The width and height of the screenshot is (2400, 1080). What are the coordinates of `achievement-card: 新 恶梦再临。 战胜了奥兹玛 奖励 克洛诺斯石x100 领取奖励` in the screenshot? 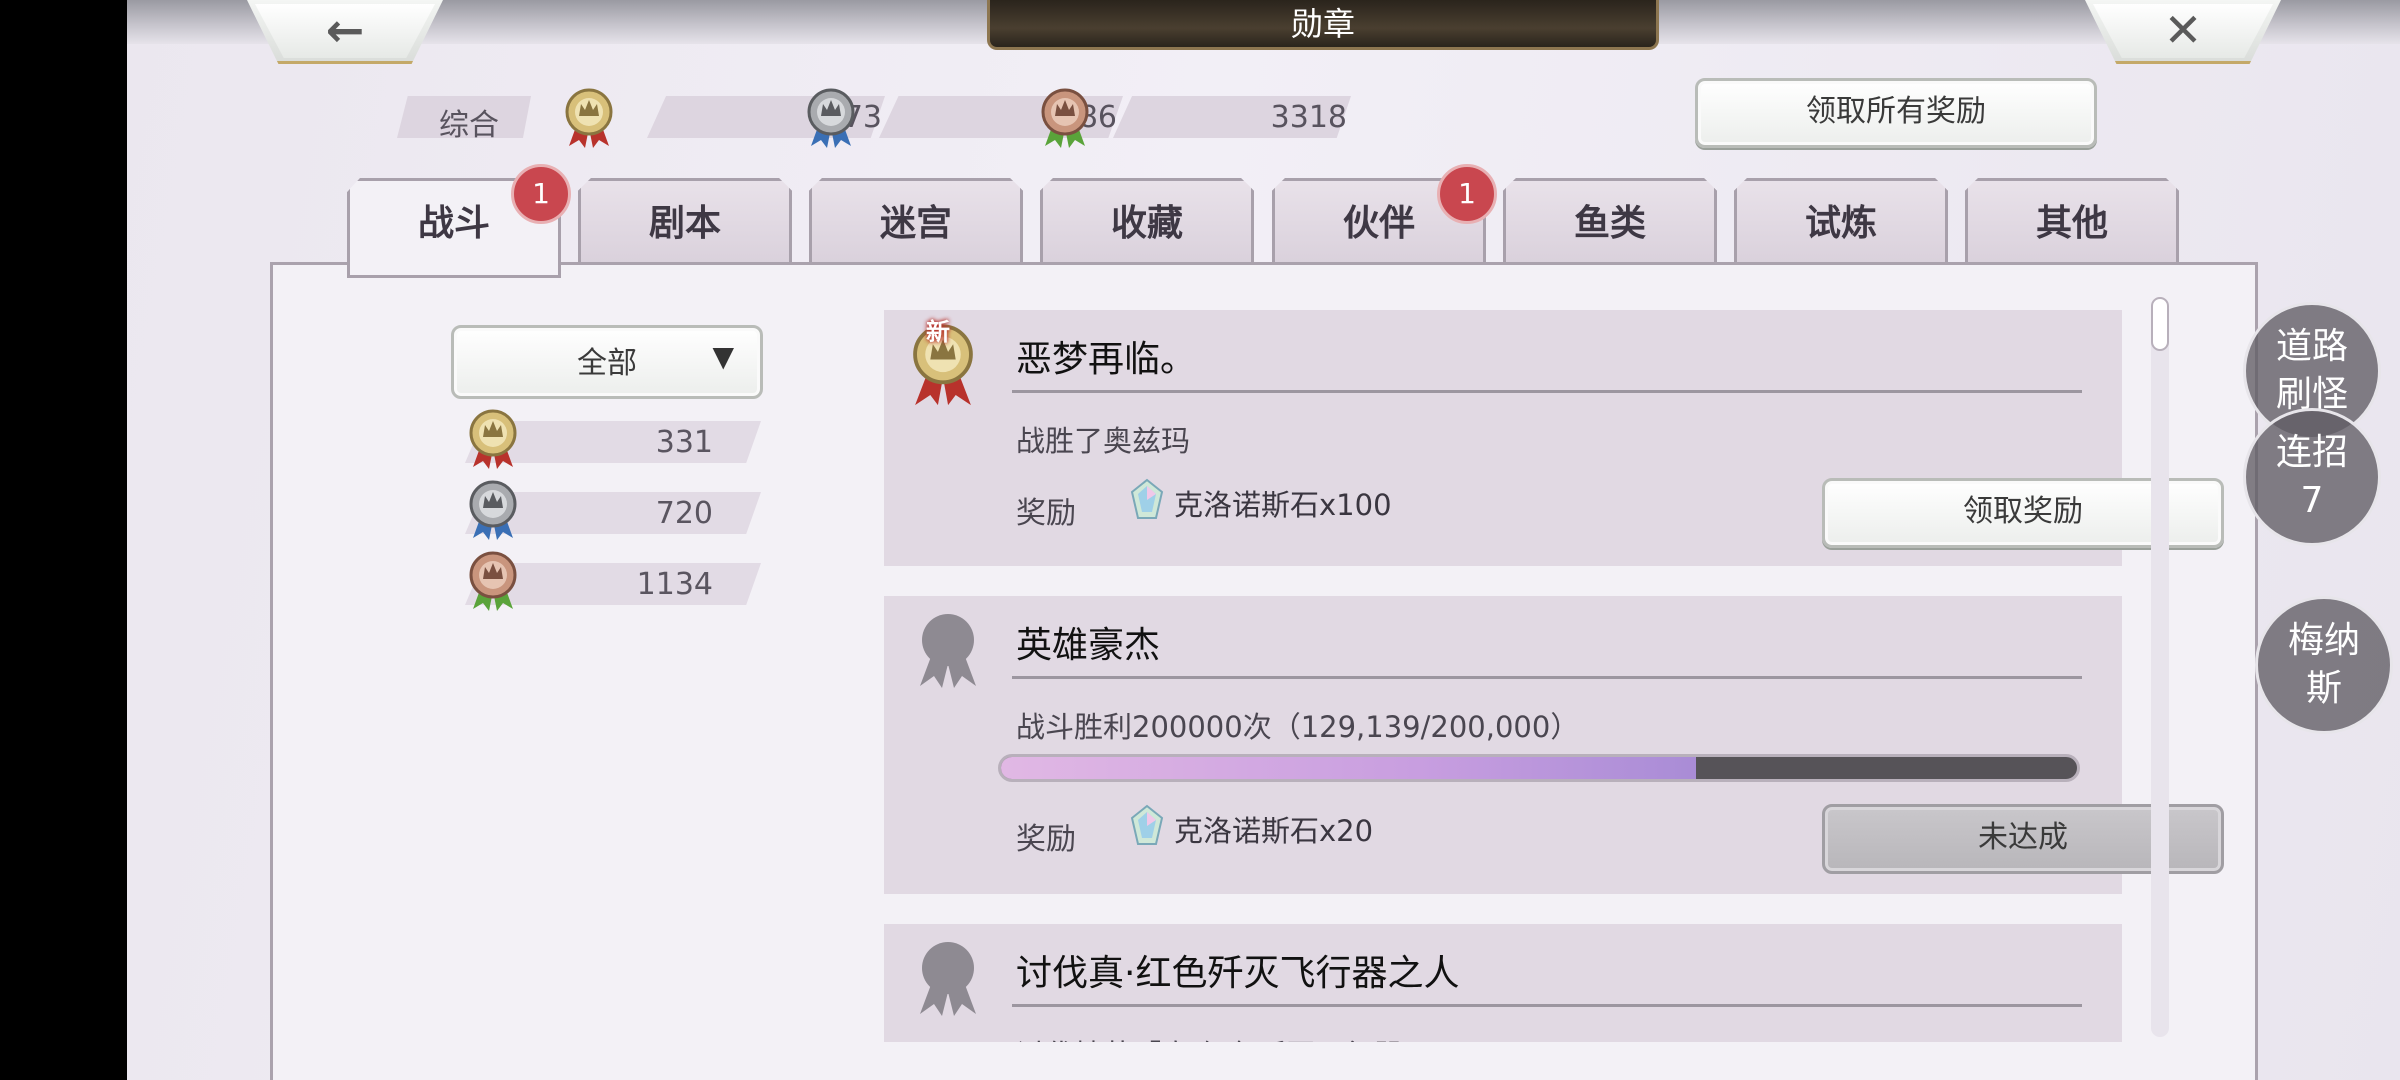 It's located at (1554, 438).